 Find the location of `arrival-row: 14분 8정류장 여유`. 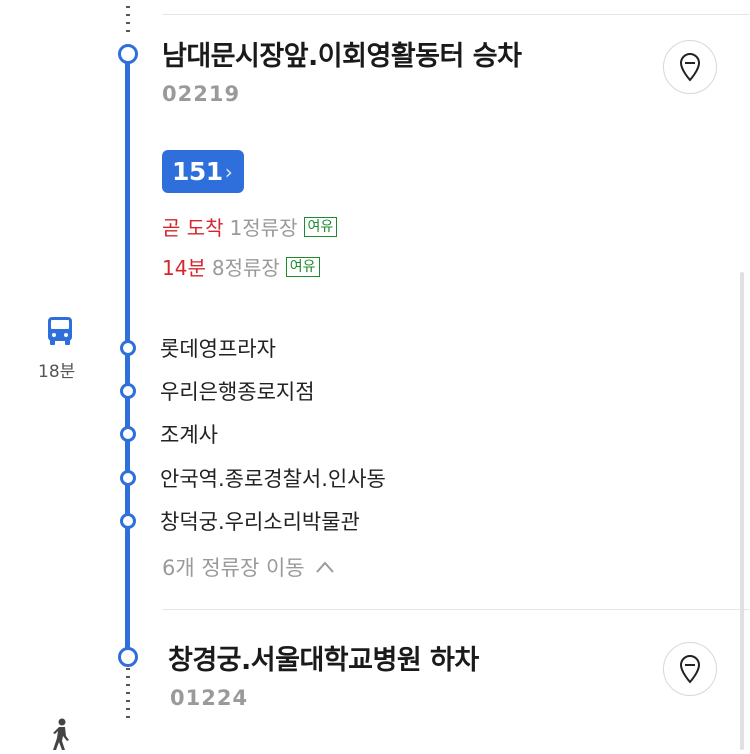

arrival-row: 14분 8정류장 여유 is located at coordinates (241, 266).